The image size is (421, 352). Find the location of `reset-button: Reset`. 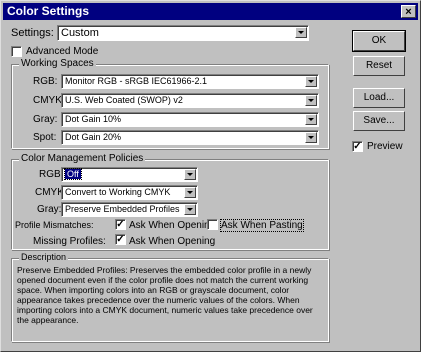

reset-button: Reset is located at coordinates (379, 66).